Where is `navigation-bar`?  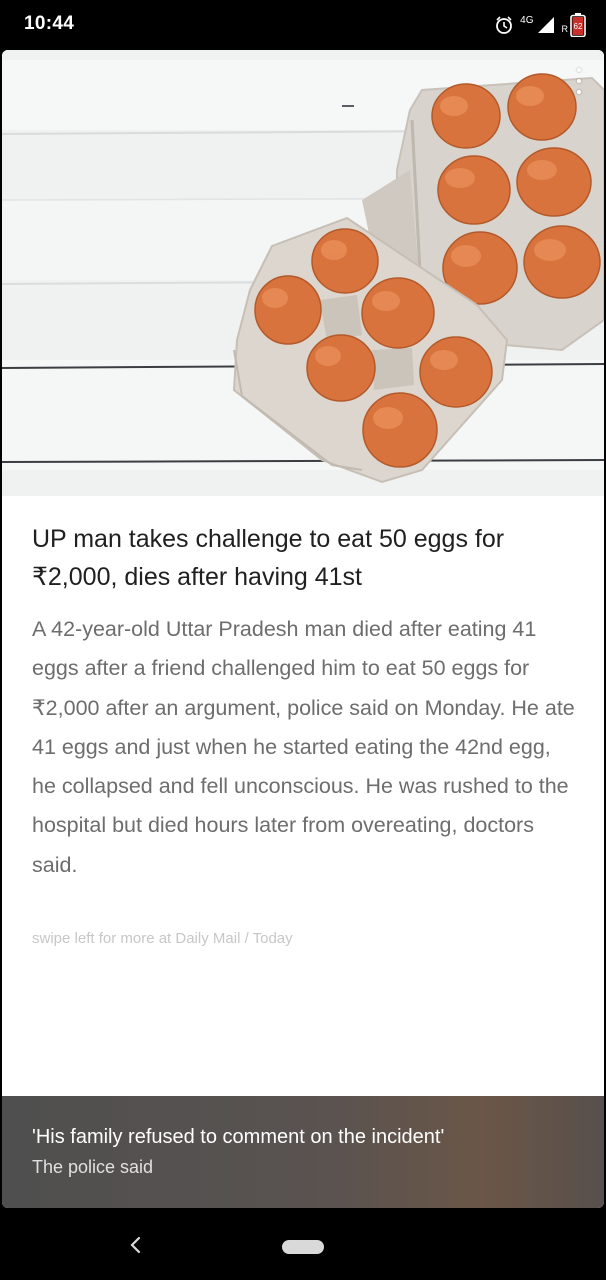
navigation-bar is located at coordinates (303, 1244).